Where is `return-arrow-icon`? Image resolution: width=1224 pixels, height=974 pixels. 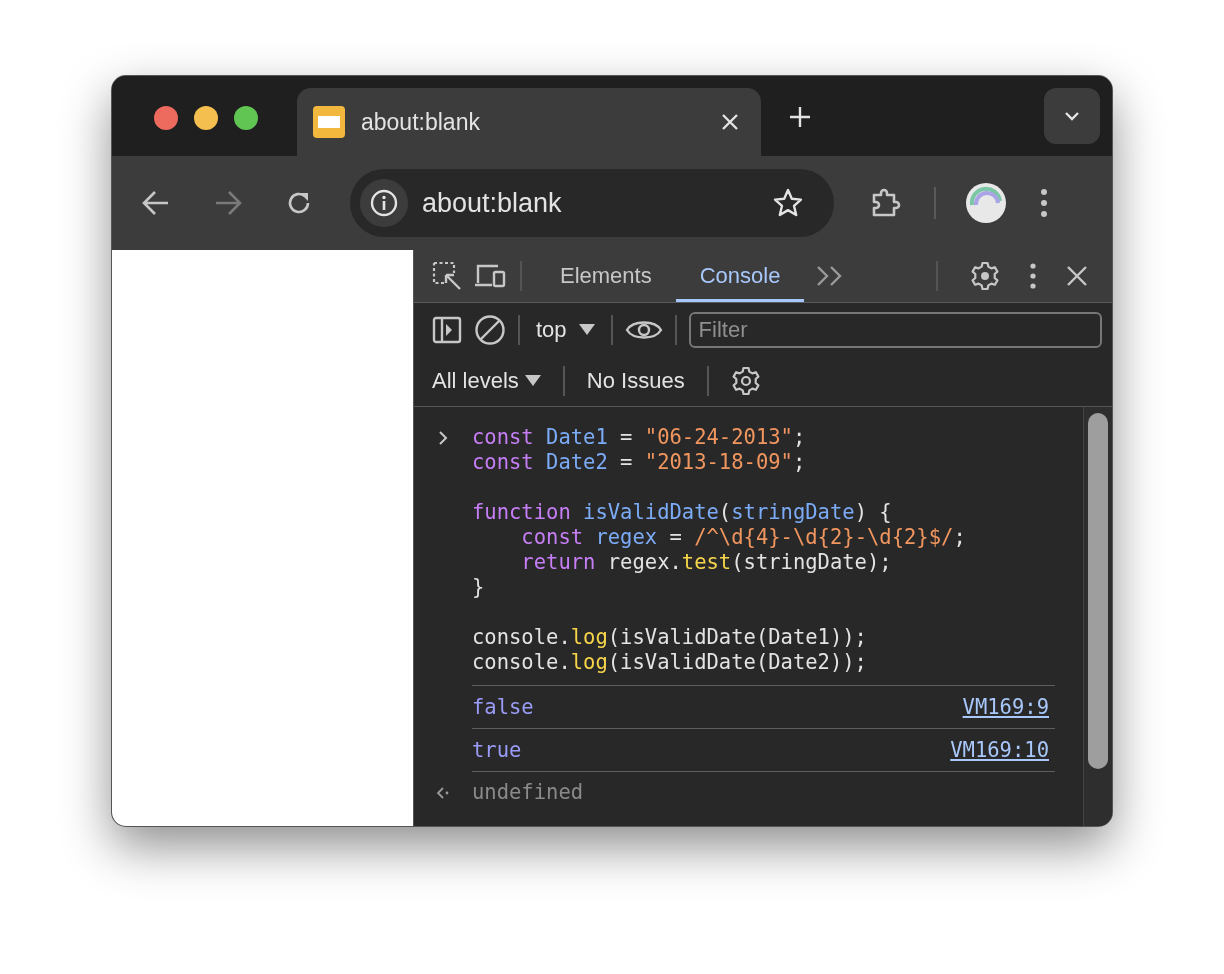 return-arrow-icon is located at coordinates (443, 793).